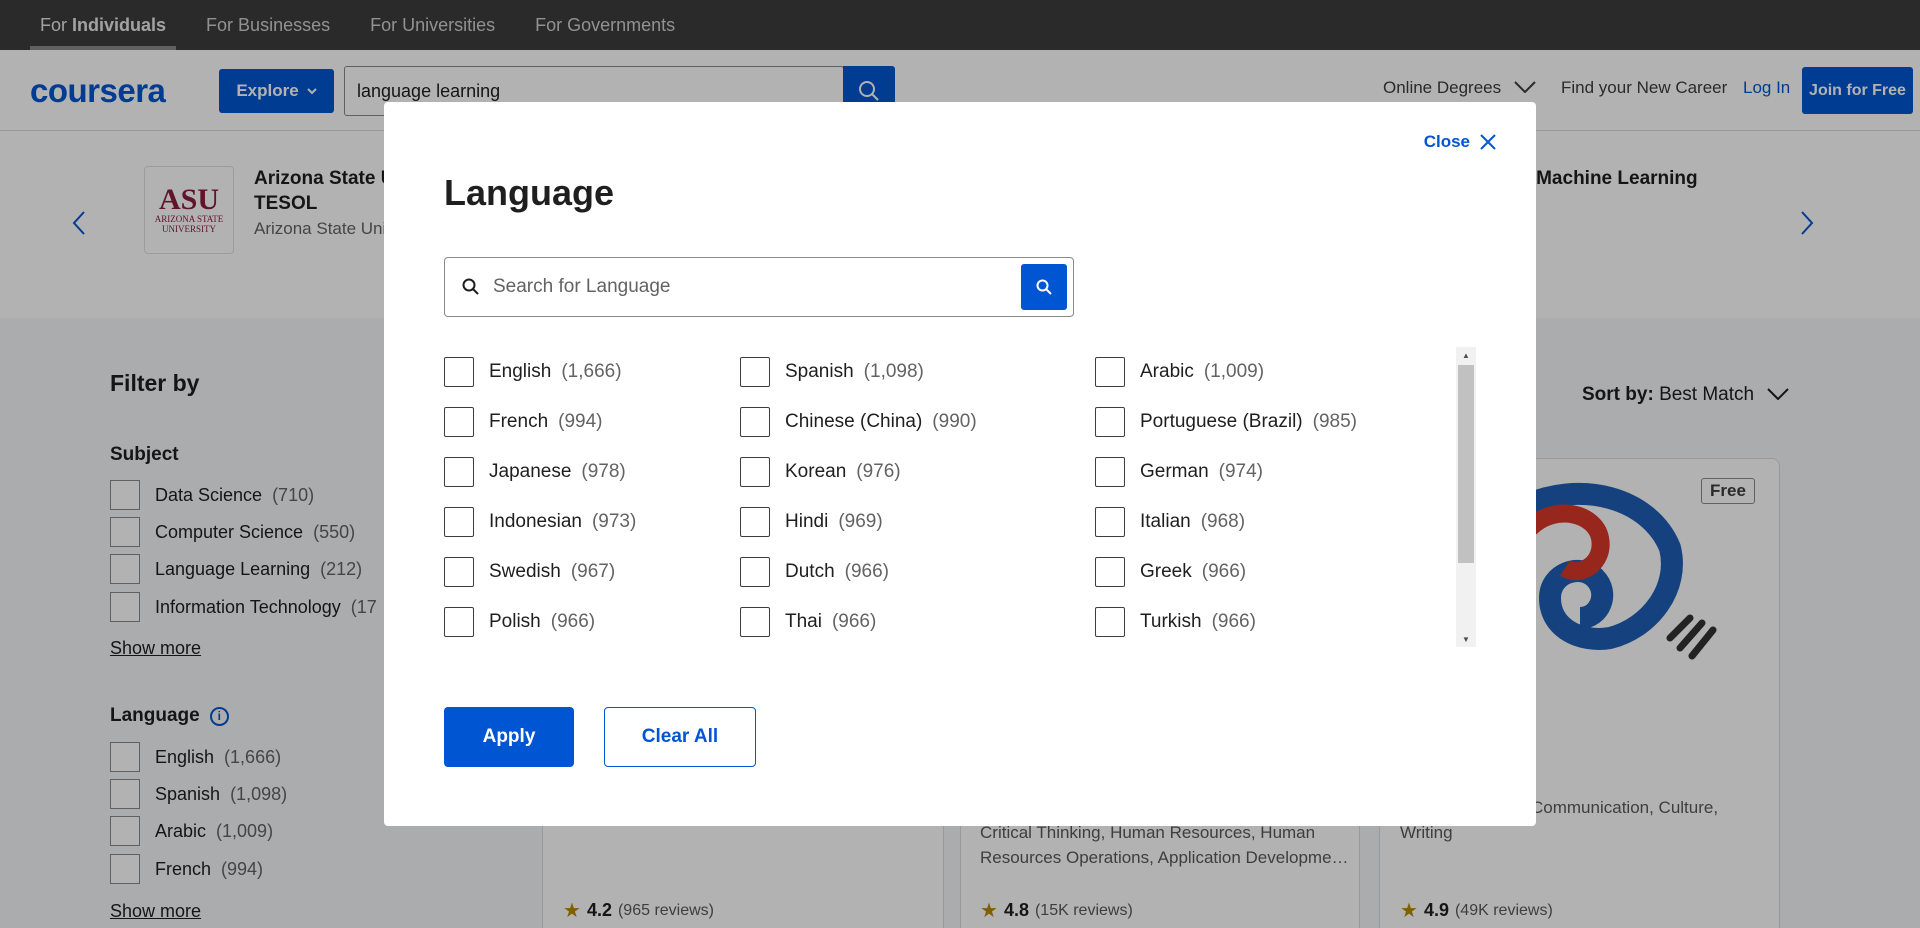 This screenshot has height=928, width=1920. I want to click on close-button: Close, so click(1460, 142).